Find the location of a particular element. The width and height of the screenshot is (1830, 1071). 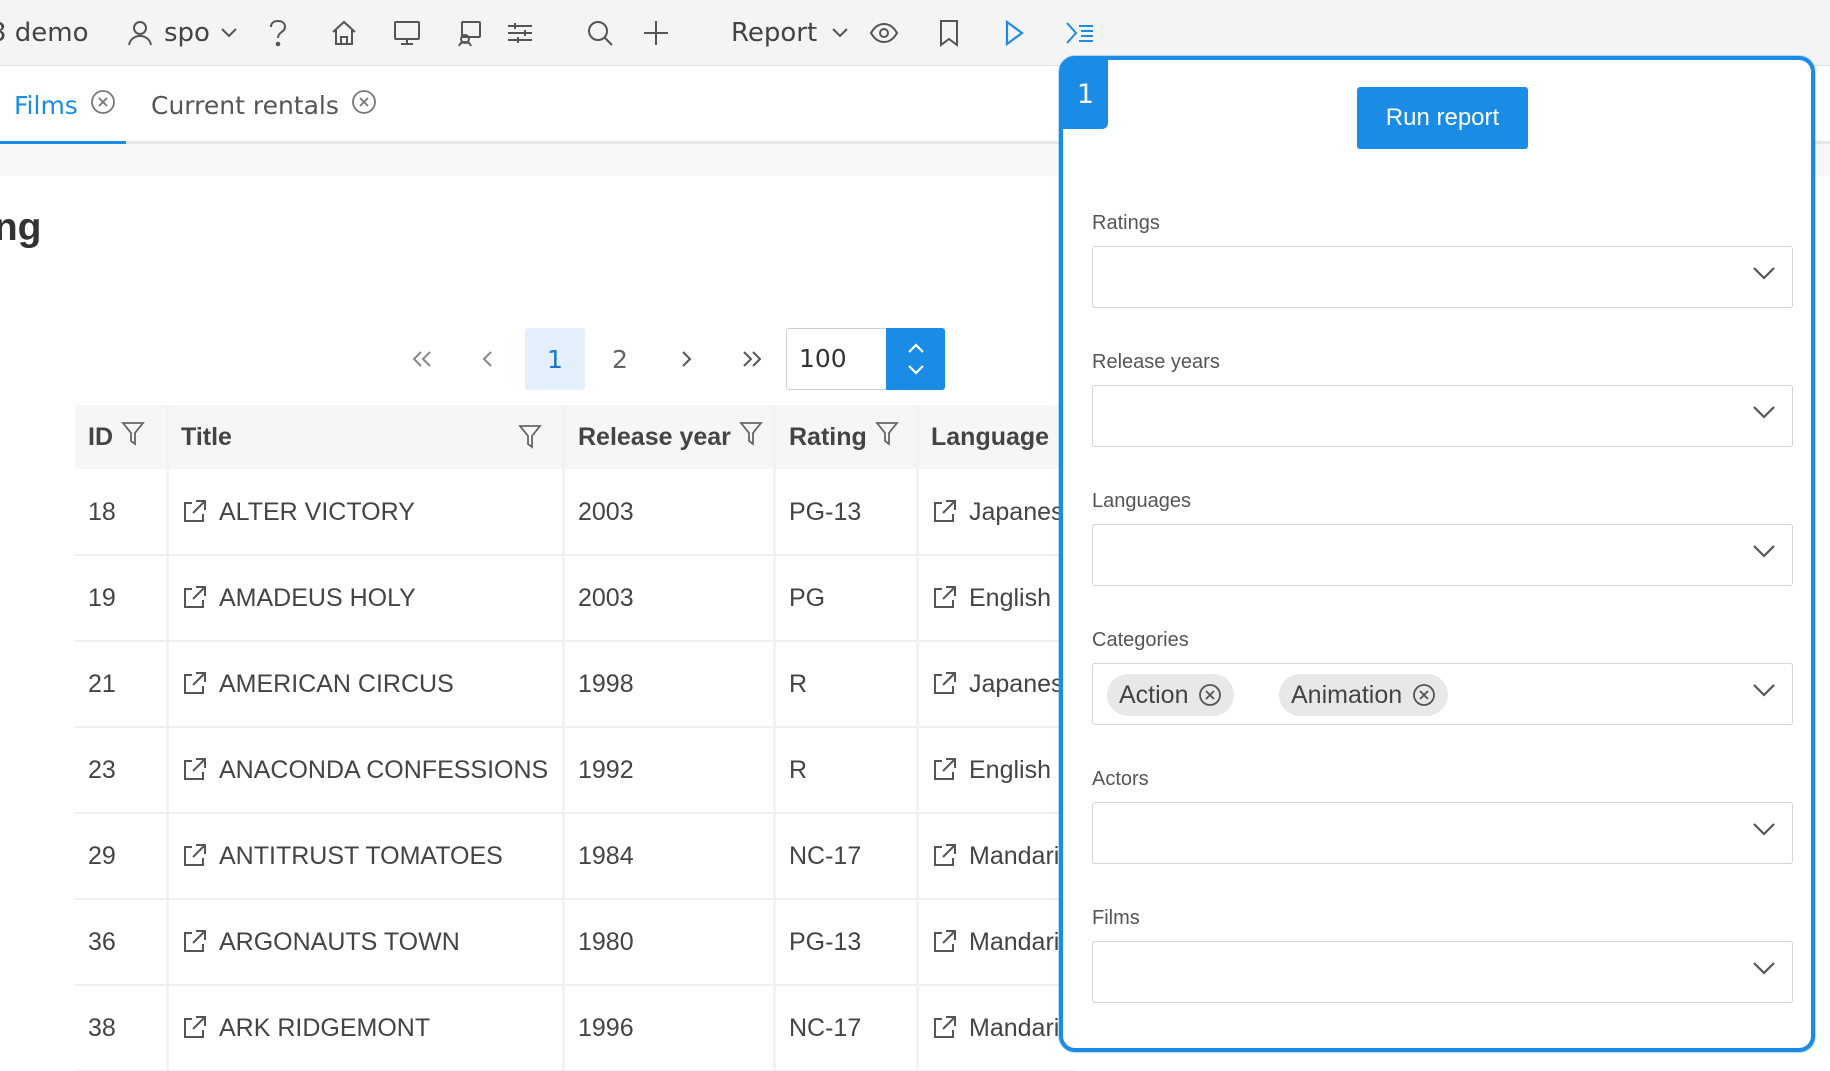

play-icon is located at coordinates (1014, 33).